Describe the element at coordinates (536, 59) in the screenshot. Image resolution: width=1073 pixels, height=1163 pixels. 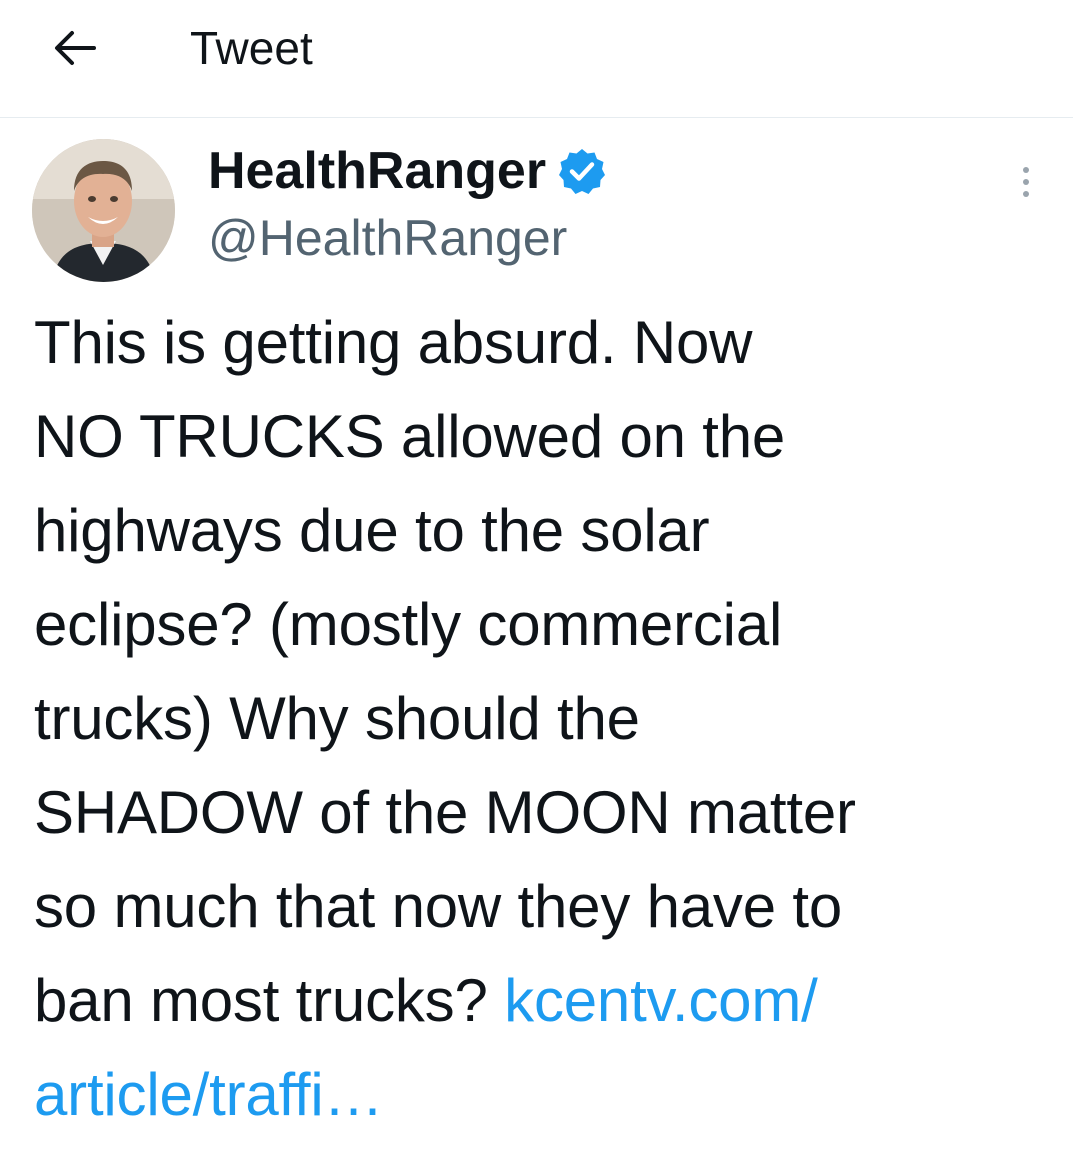
I see `top-bar: Tweet` at that location.